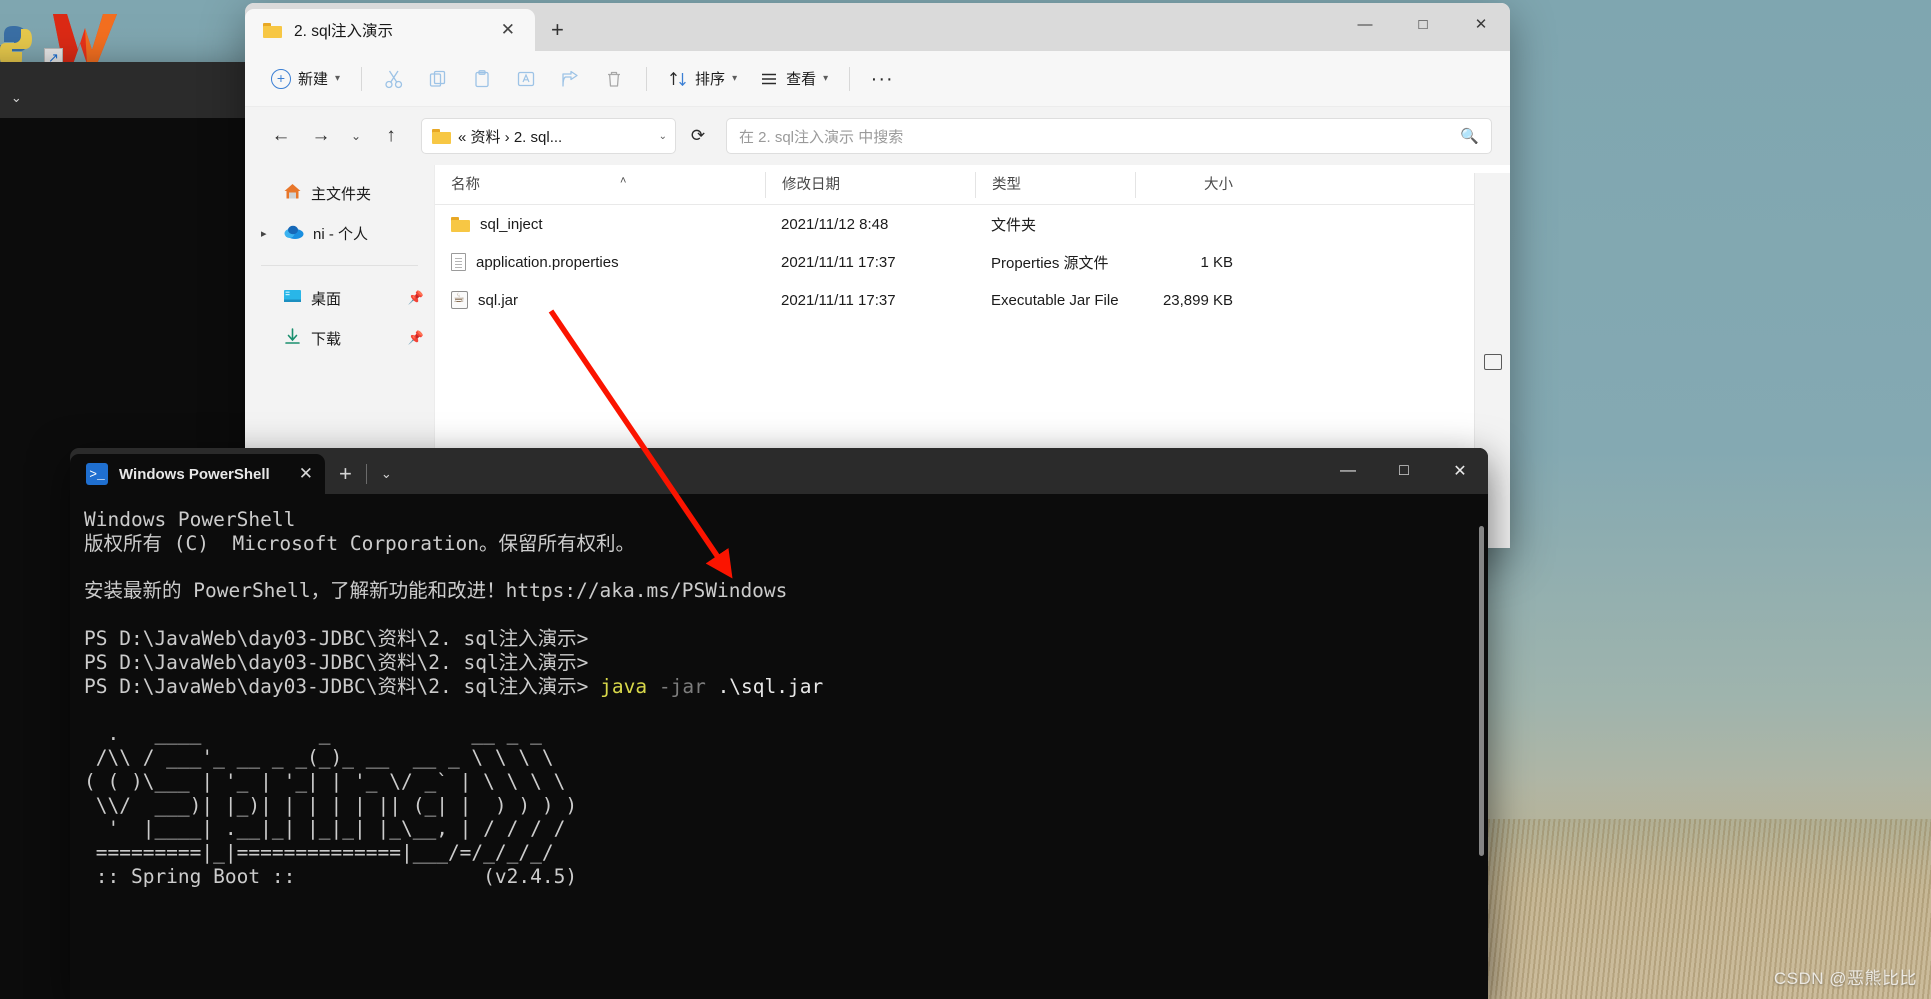 This screenshot has height=999, width=1931. I want to click on column-header-1: 修改日期, so click(870, 184).